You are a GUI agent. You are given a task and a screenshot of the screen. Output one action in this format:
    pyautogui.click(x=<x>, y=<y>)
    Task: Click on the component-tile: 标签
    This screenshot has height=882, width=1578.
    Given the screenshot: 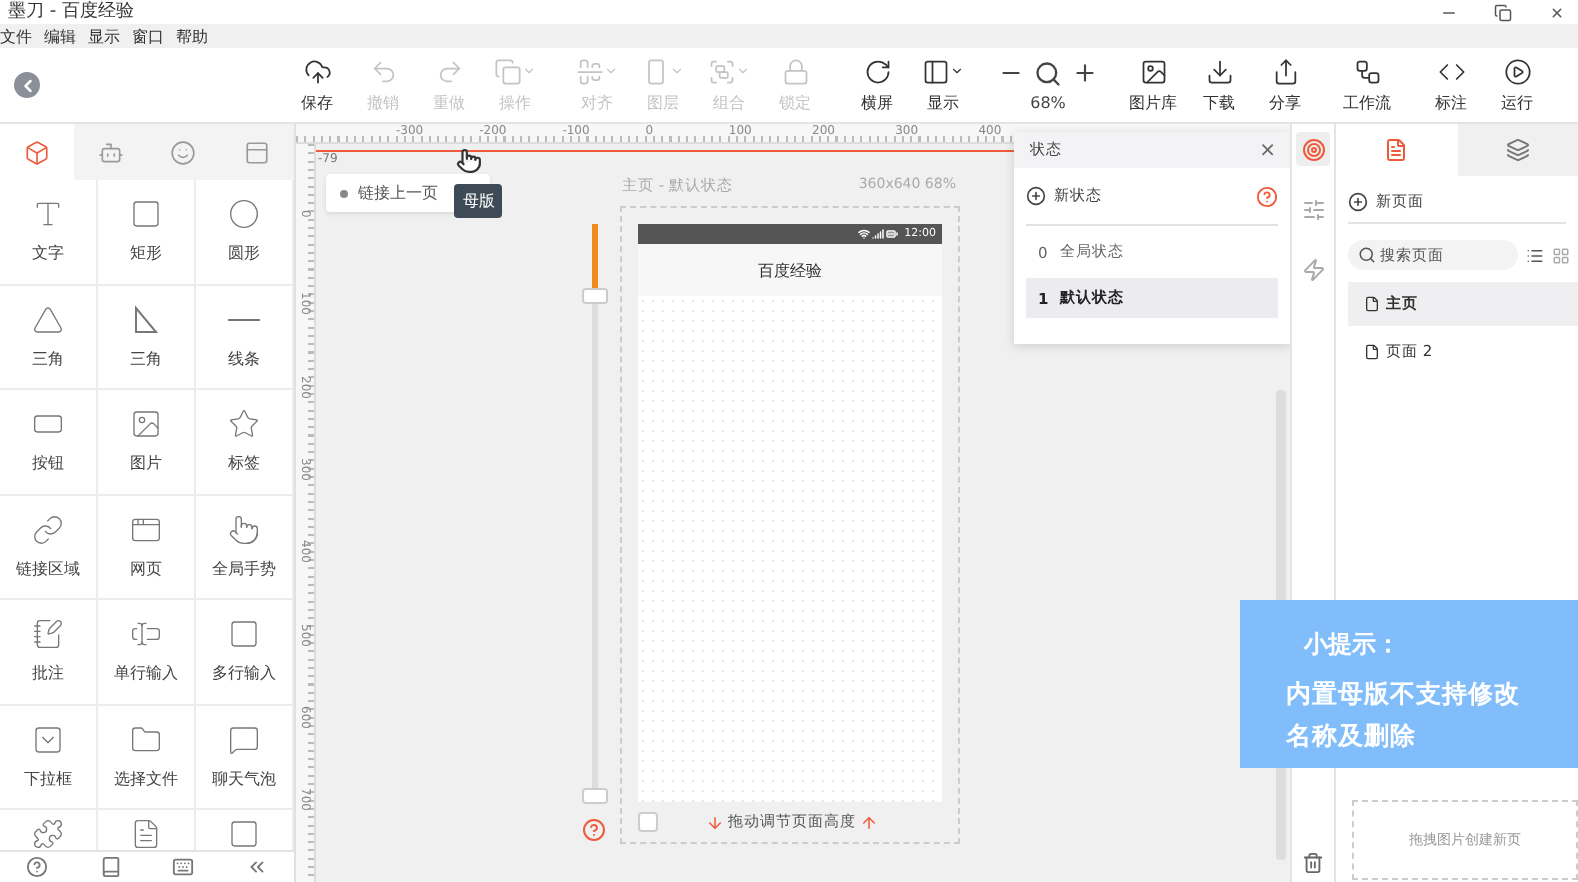 What is the action you would take?
    pyautogui.click(x=245, y=442)
    